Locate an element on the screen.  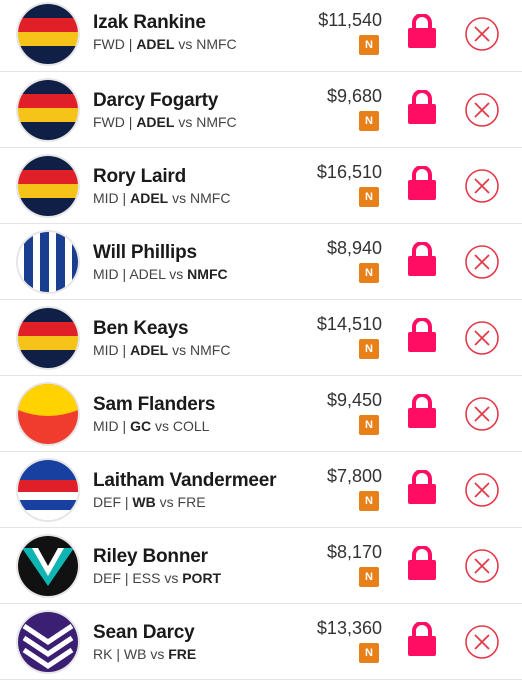
player-row: Izak Rankine FWD | ADEL vs NMFC $11,540 N is located at coordinates (261, 36).